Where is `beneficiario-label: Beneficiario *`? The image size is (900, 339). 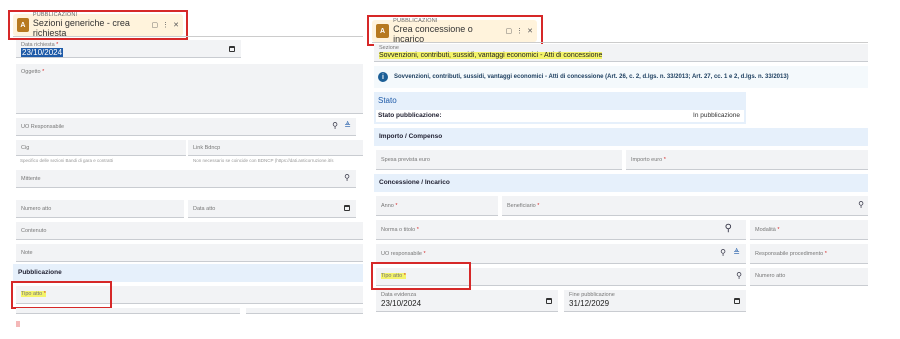 beneficiario-label: Beneficiario * is located at coordinates (523, 206).